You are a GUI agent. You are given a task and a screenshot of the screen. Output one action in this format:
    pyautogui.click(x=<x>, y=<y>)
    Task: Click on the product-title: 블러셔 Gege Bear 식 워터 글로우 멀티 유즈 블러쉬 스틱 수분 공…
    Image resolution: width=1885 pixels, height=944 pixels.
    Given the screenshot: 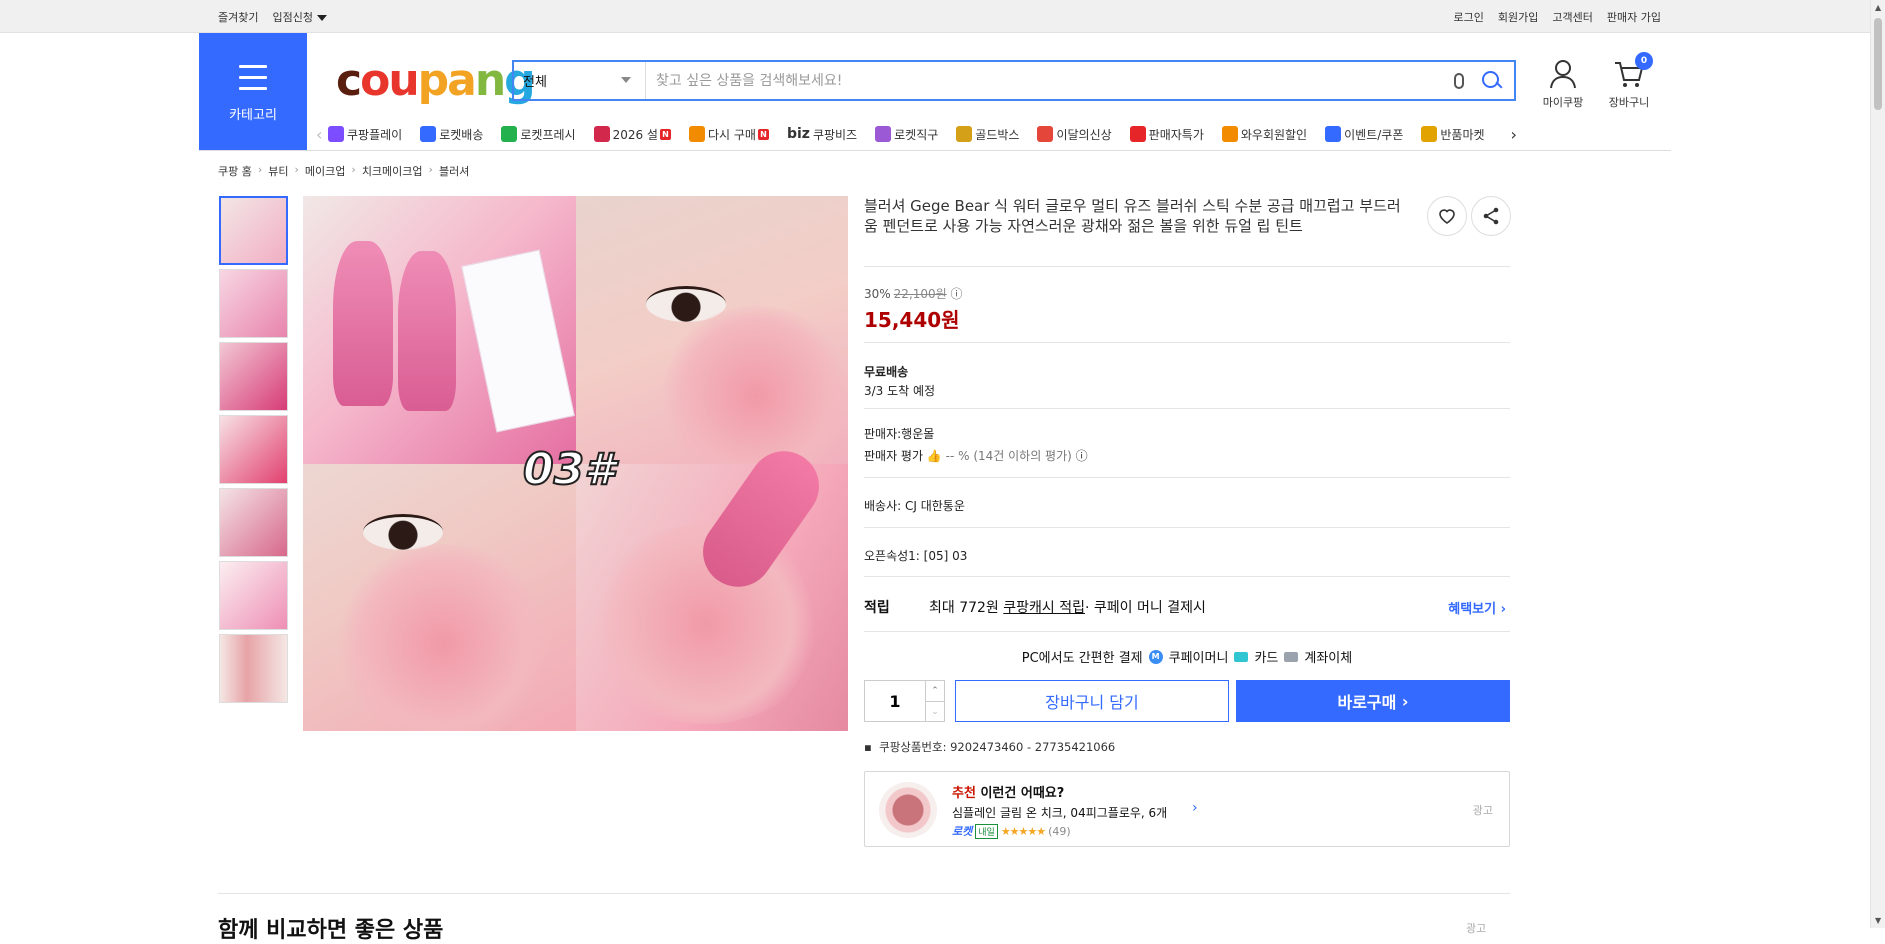 What is the action you would take?
    pyautogui.click(x=1132, y=216)
    